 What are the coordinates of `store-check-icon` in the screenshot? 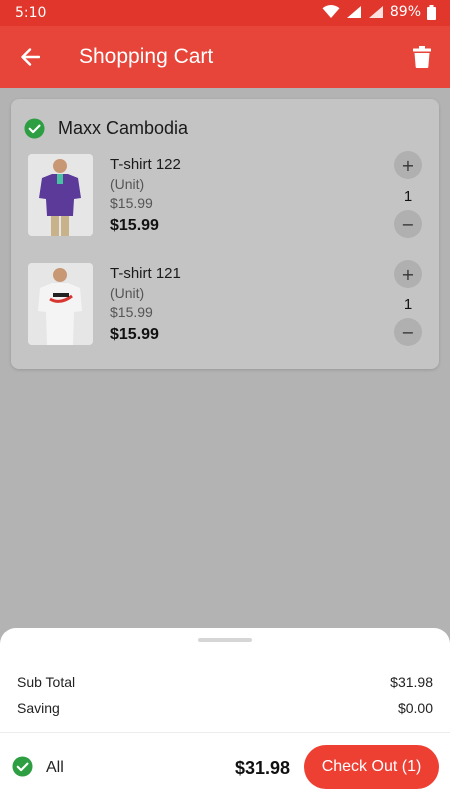 It's located at (34, 128).